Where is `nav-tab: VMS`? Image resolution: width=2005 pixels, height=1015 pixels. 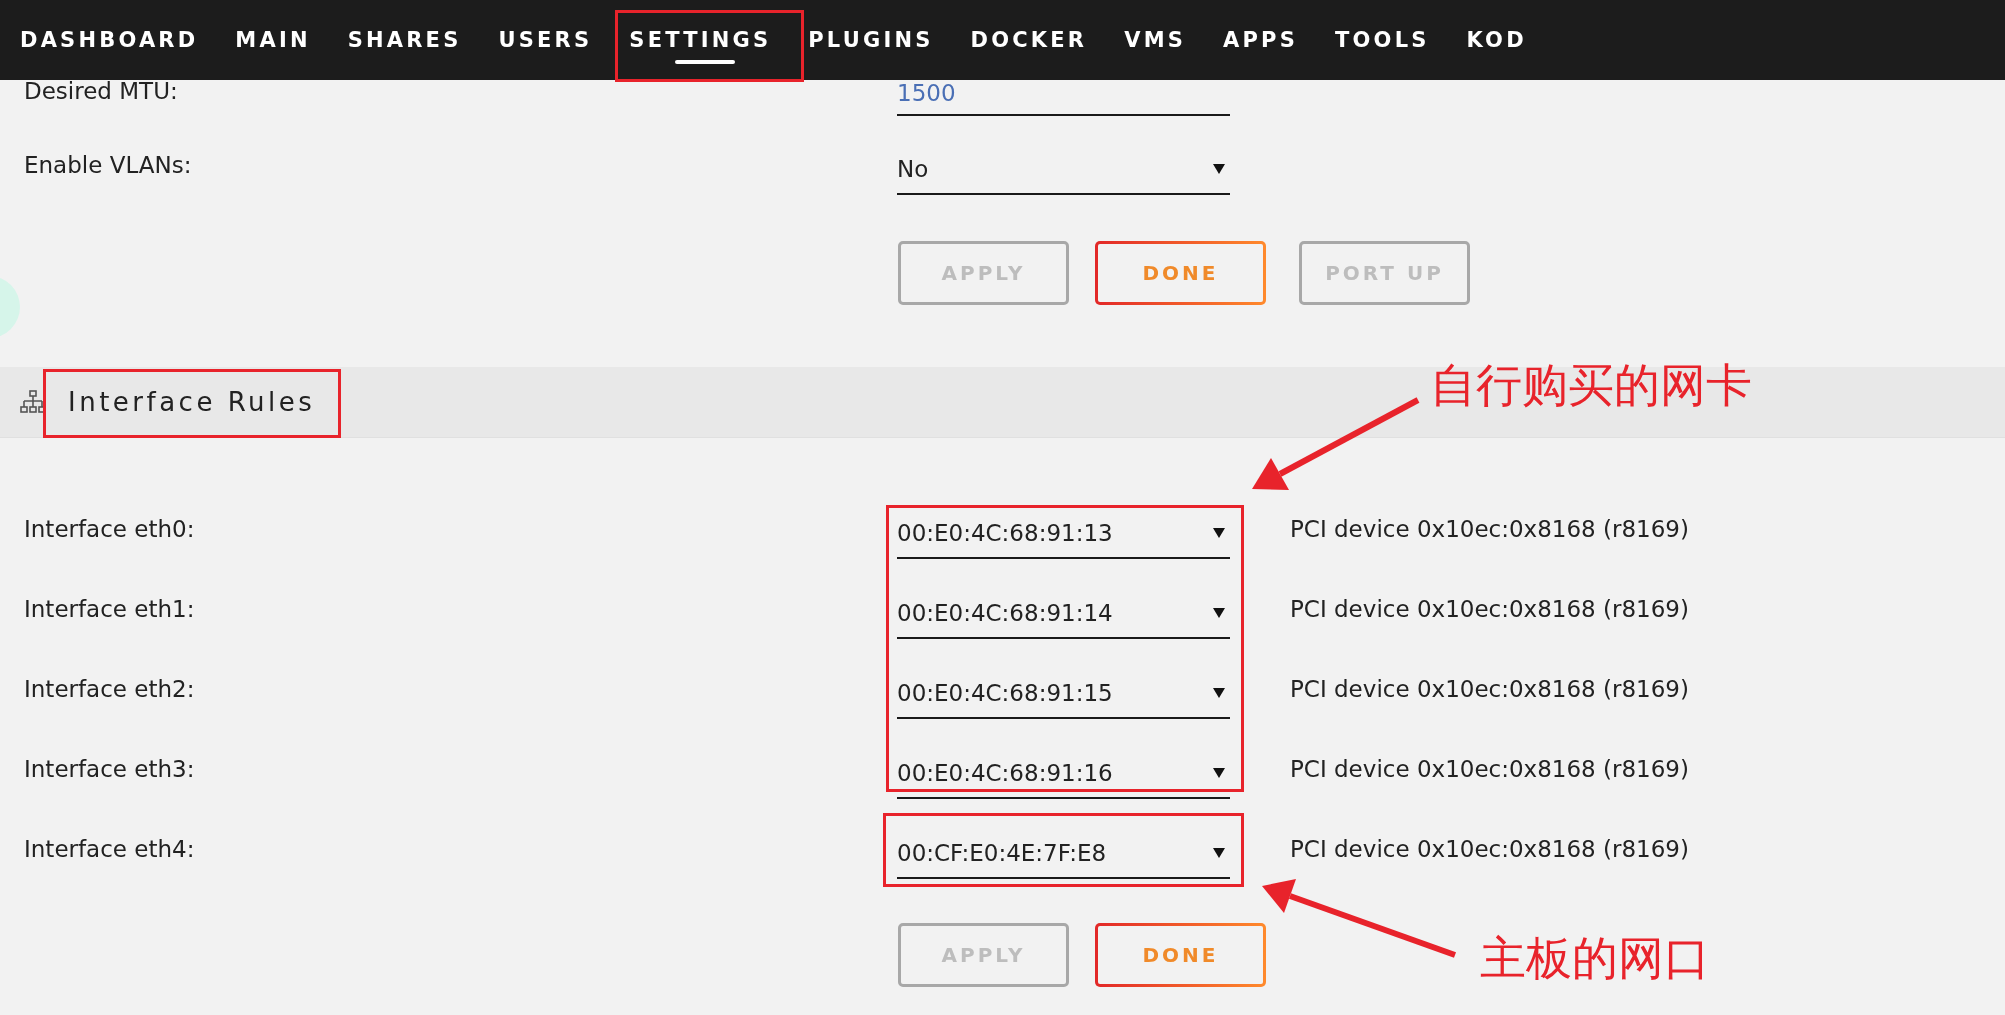 nav-tab: VMS is located at coordinates (1165, 40).